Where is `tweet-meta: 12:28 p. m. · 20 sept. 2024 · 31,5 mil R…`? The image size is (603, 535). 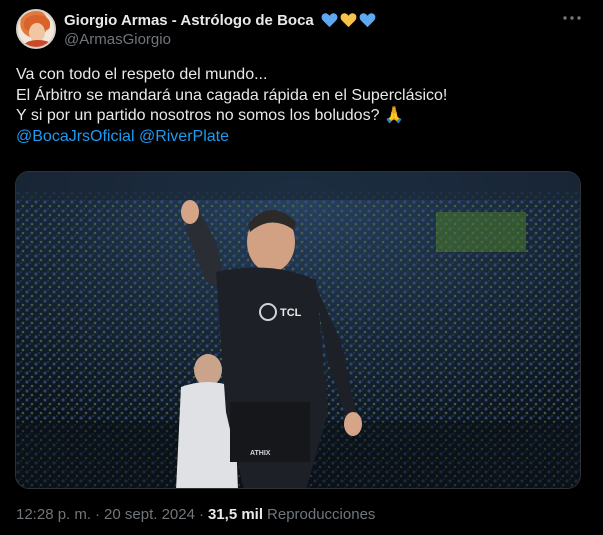
tweet-meta: 12:28 p. m. · 20 sept. 2024 · 31,5 mil R… is located at coordinates (195, 514).